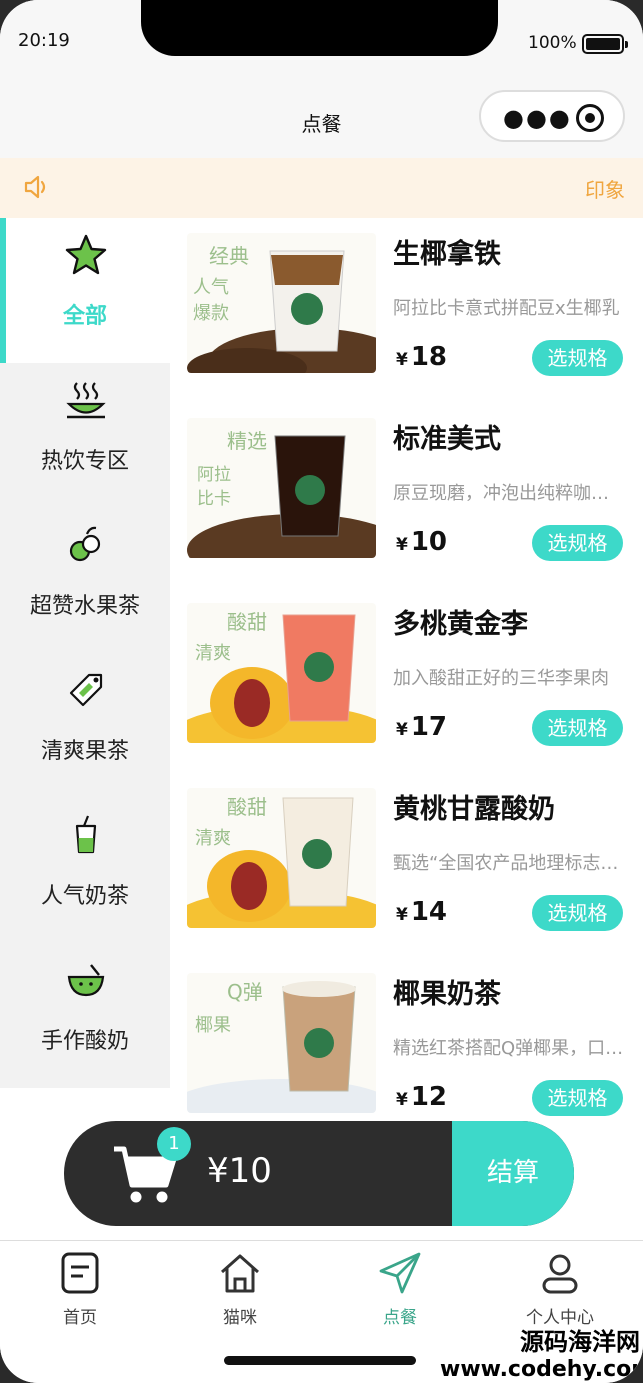 Image resolution: width=643 pixels, height=1383 pixels. I want to click on svg-text: 经典, so click(229, 256).